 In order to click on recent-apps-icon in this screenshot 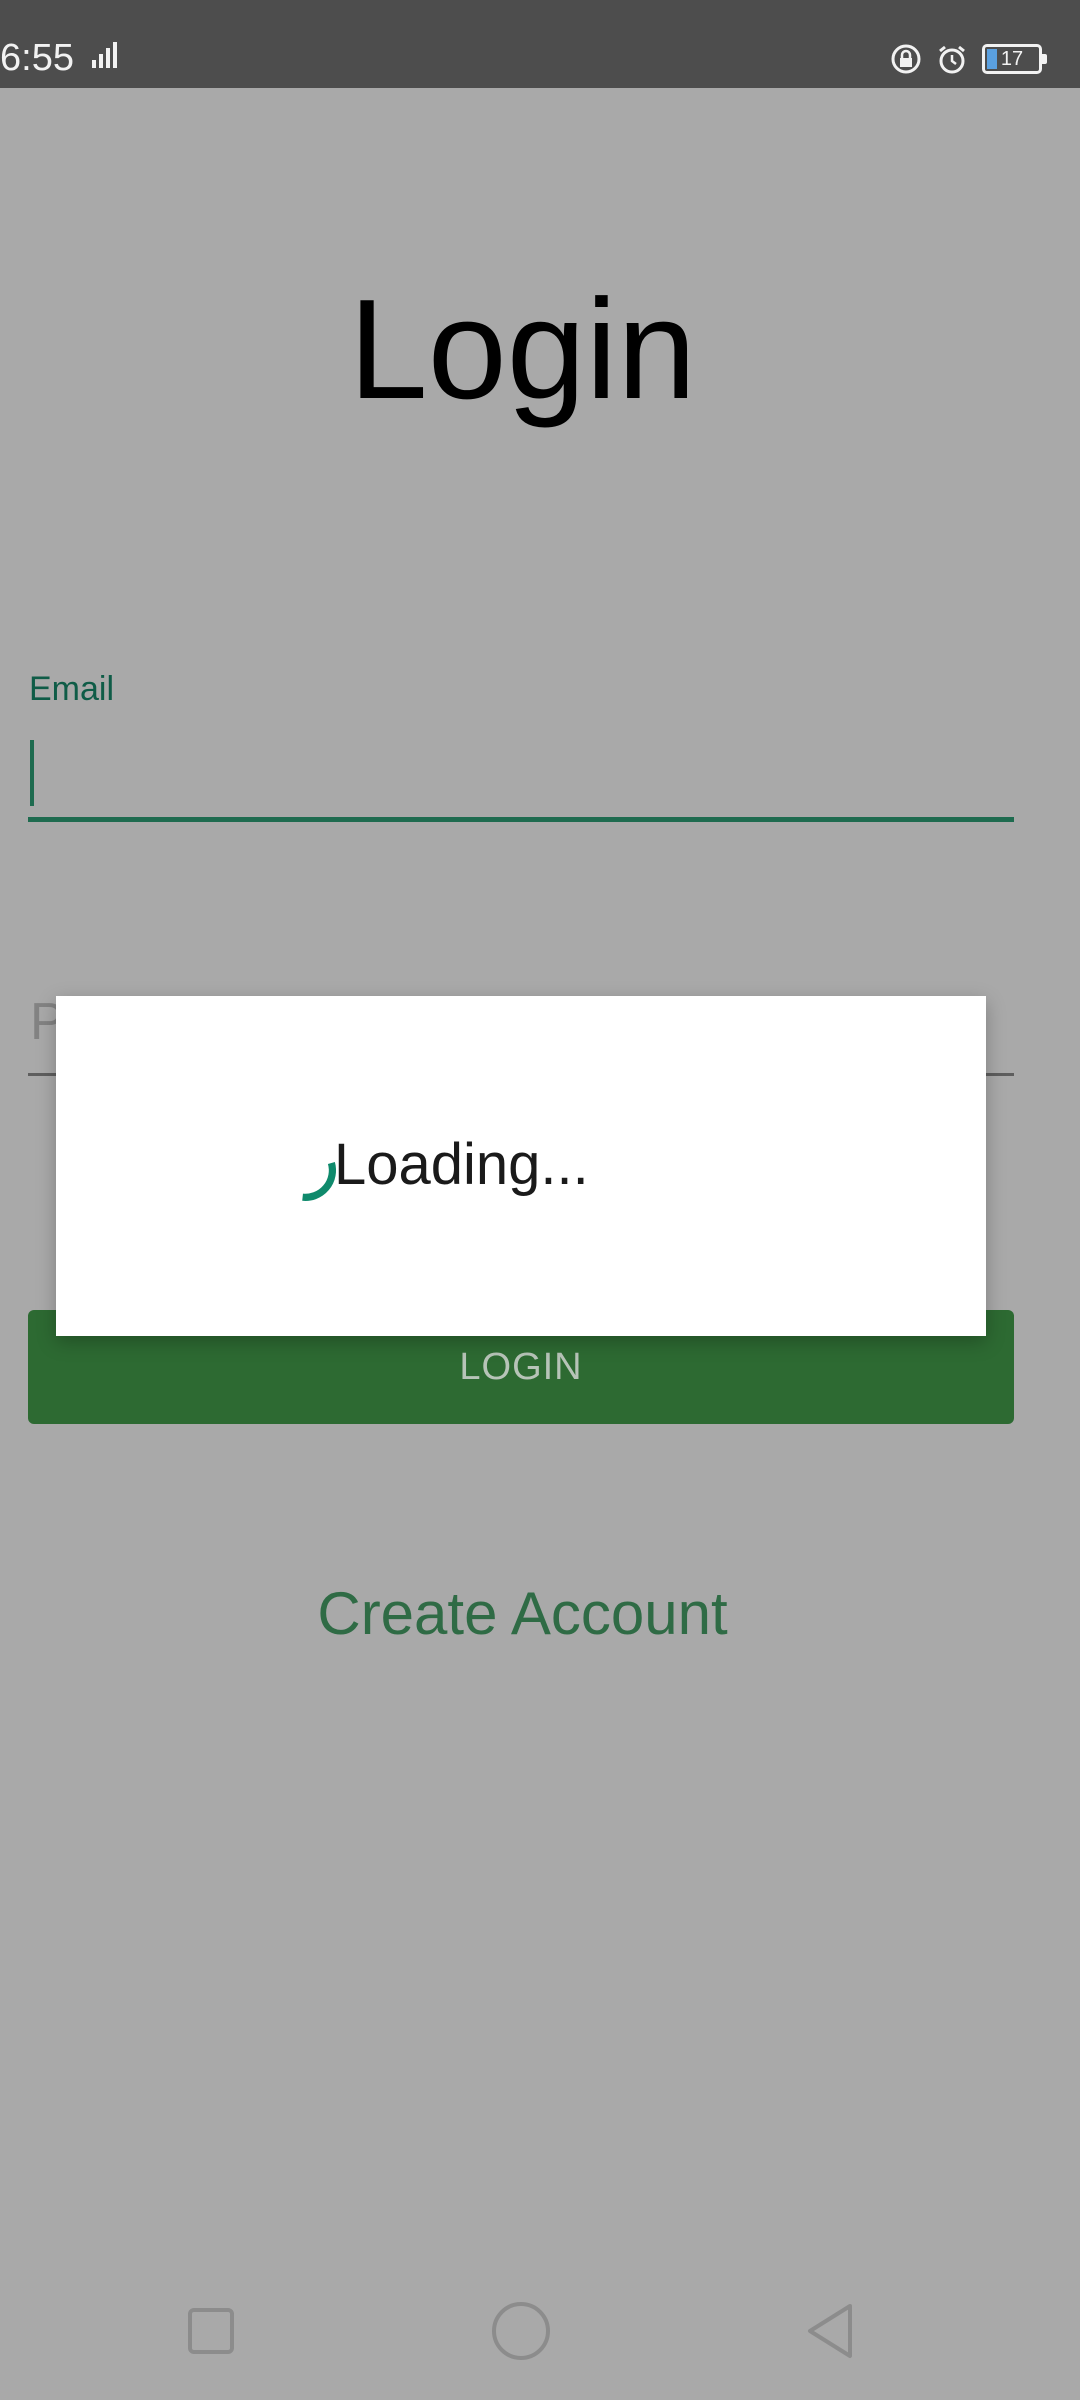, I will do `click(211, 2331)`.